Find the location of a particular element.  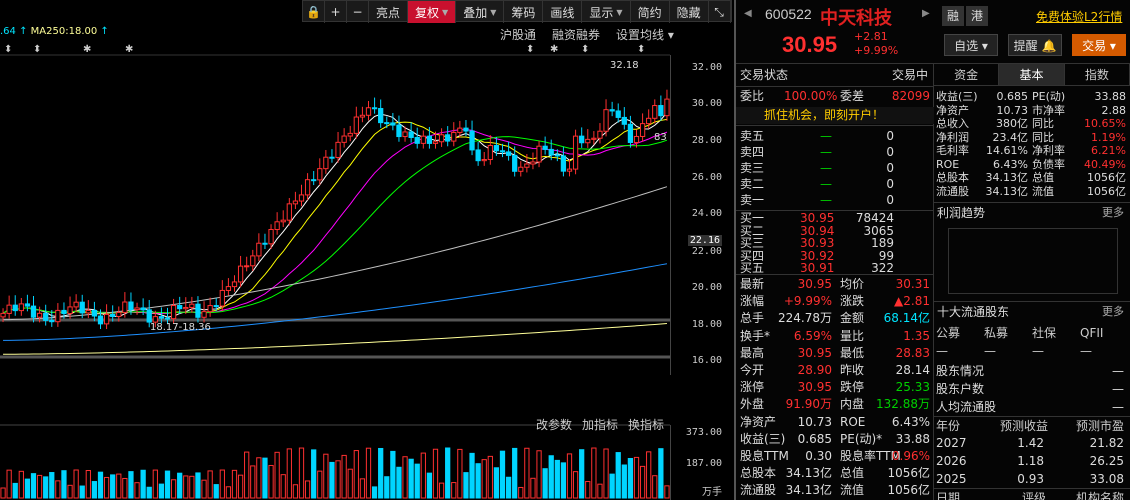

edit-params-link: 改参数 is located at coordinates (554, 424).